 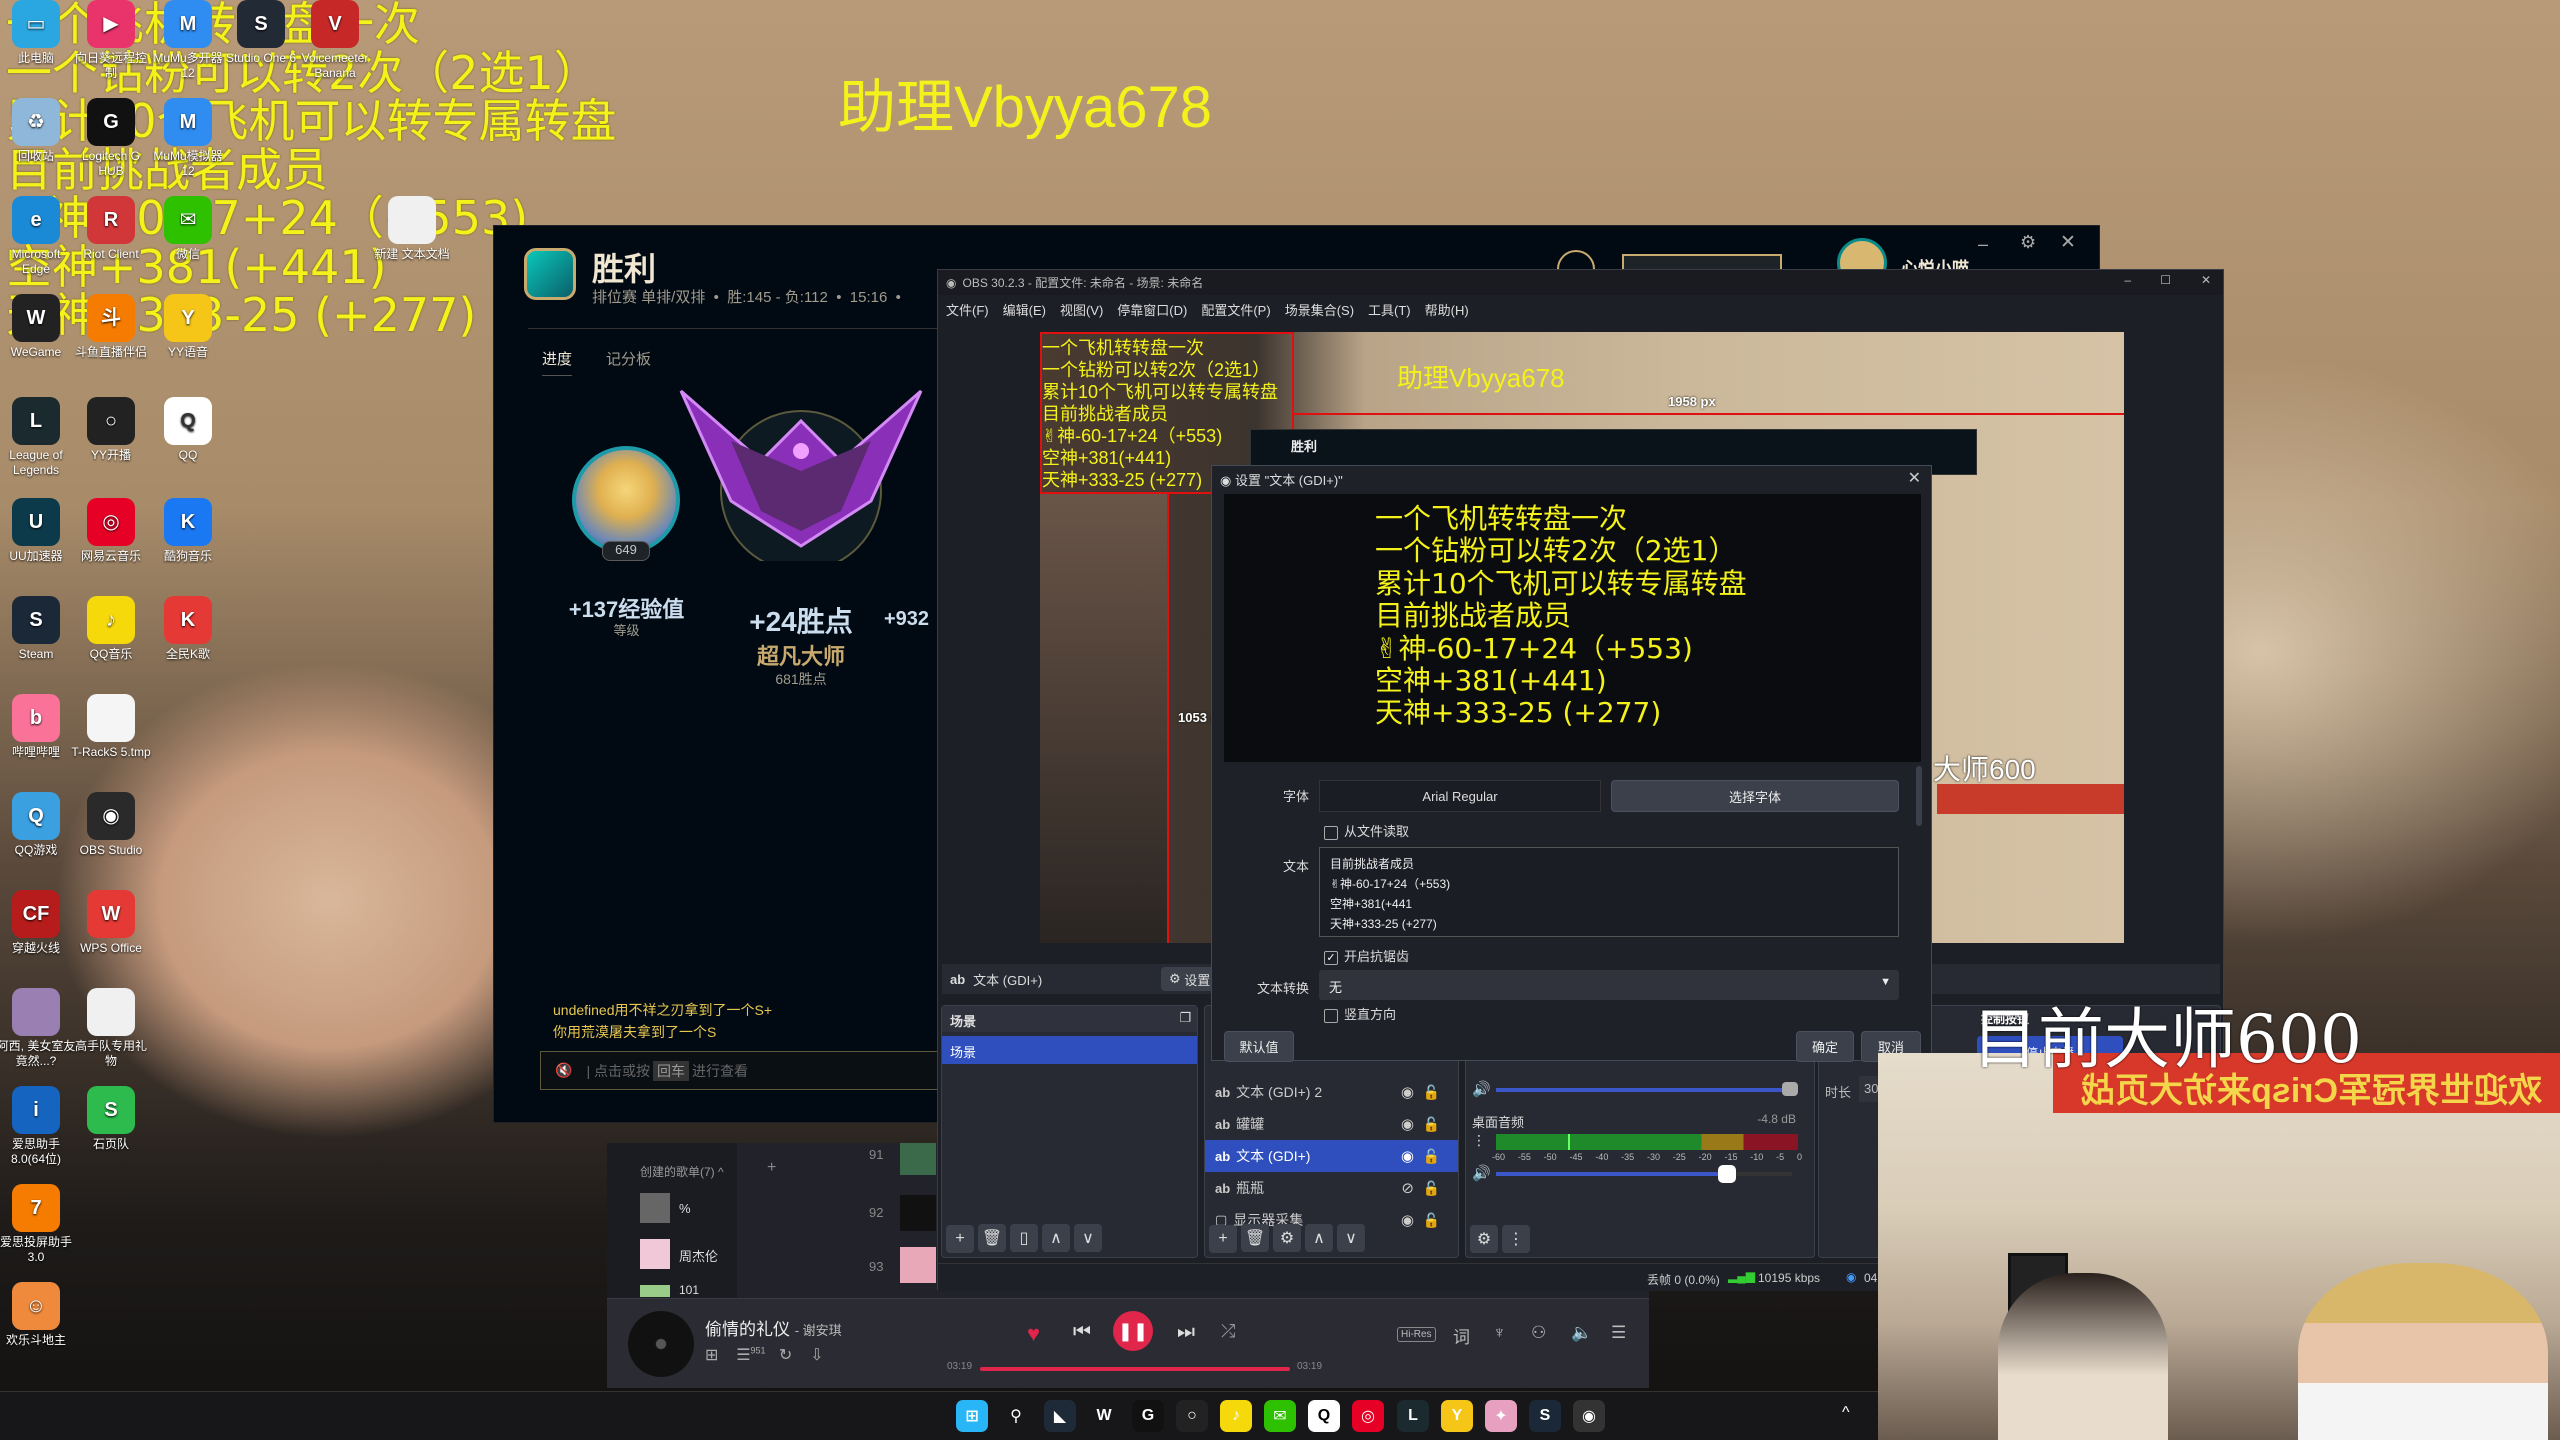 What do you see at coordinates (2165, 280) in the screenshot?
I see `maximize-icon: ☐` at bounding box center [2165, 280].